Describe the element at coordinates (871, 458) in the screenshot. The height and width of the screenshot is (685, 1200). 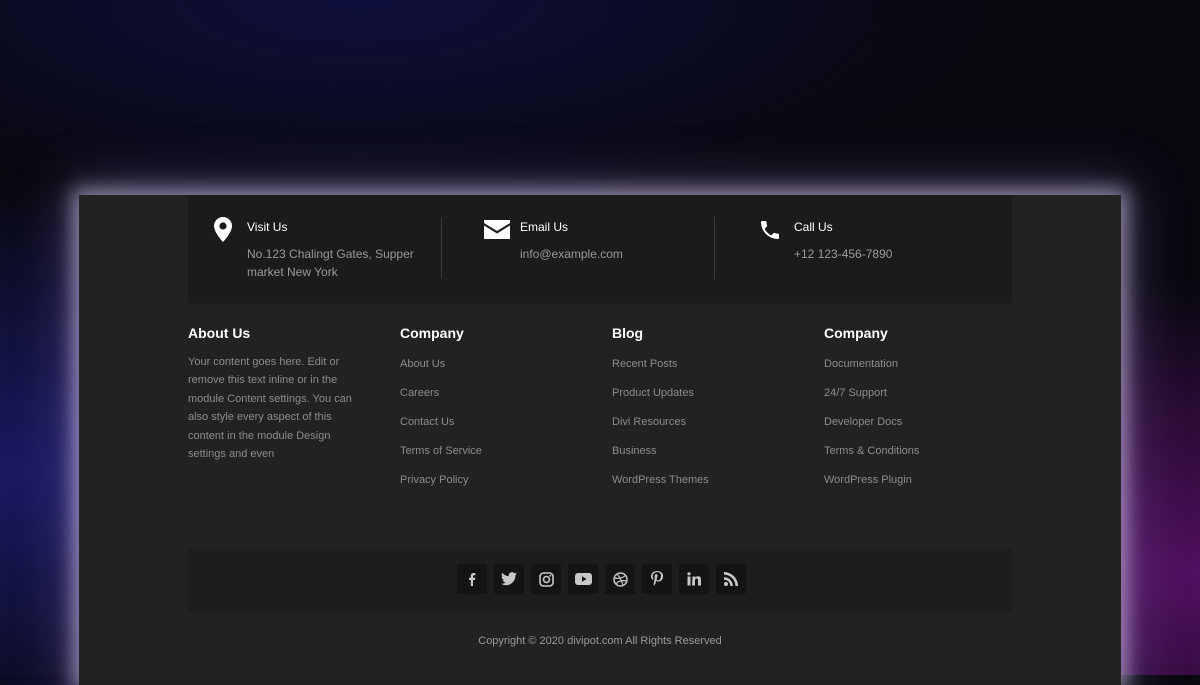
I see `footer-link-terms-conditions: Terms & Conditions` at that location.